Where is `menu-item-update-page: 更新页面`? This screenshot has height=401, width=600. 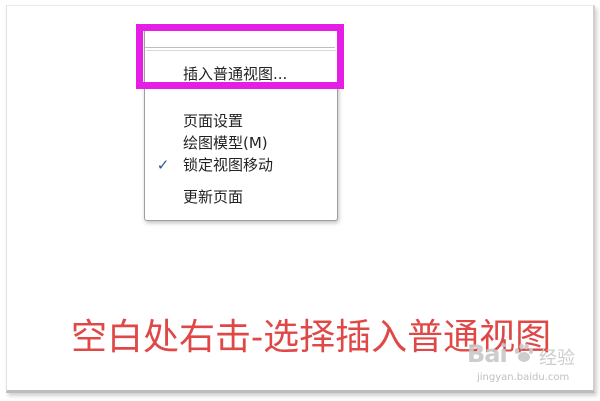 menu-item-update-page: 更新页面 is located at coordinates (240, 197).